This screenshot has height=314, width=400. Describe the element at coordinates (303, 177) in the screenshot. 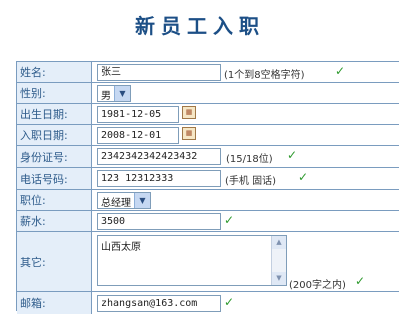

I see `phone-check-icon: ✓` at that location.